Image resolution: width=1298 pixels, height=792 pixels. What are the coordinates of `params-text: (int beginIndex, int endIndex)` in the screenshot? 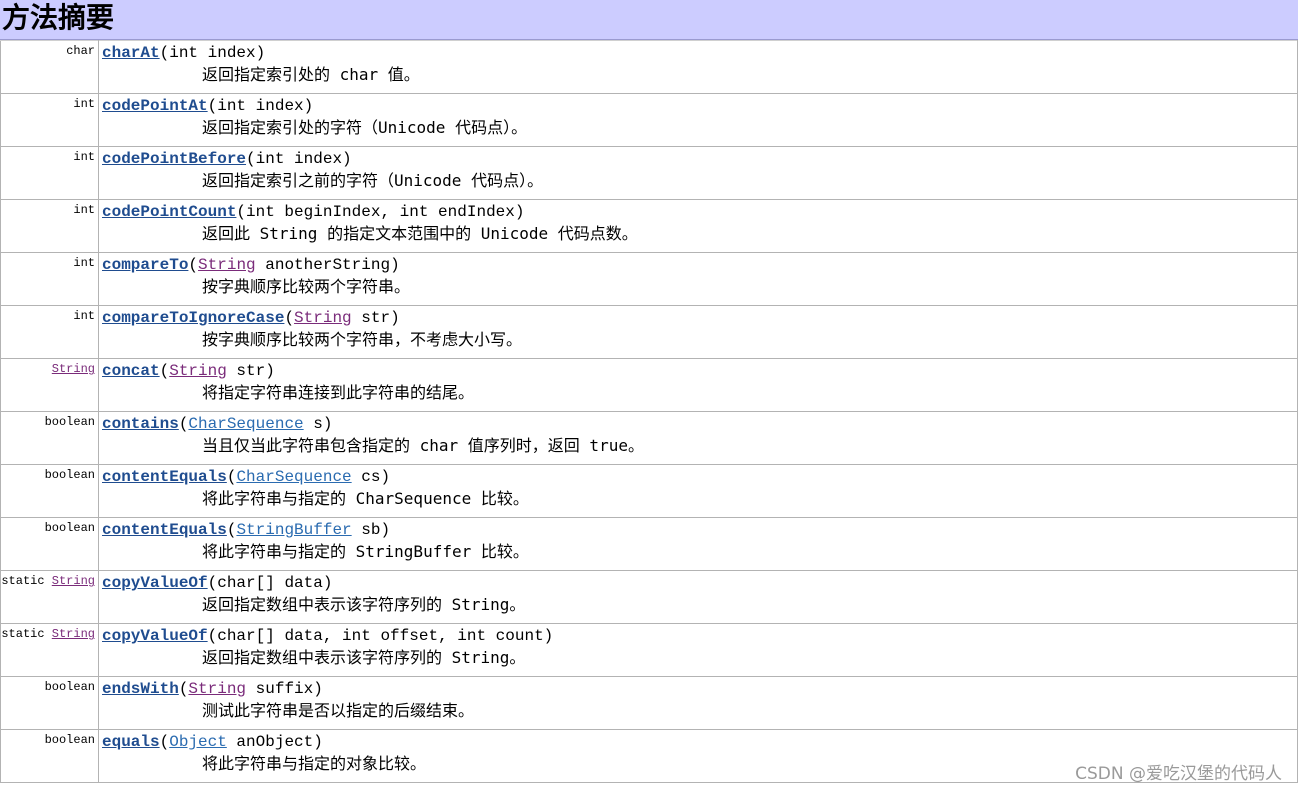 It's located at (380, 212).